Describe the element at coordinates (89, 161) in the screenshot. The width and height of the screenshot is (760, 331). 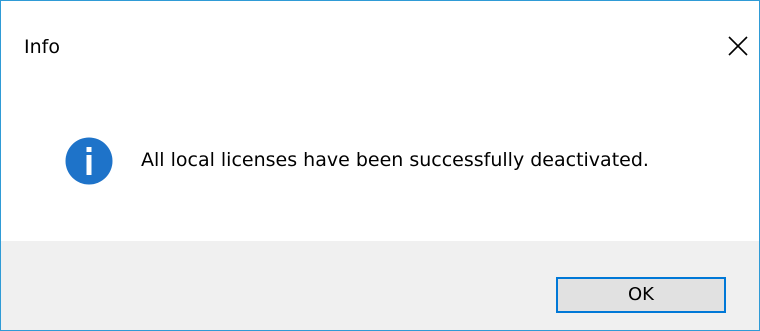
I see `info-icon` at that location.